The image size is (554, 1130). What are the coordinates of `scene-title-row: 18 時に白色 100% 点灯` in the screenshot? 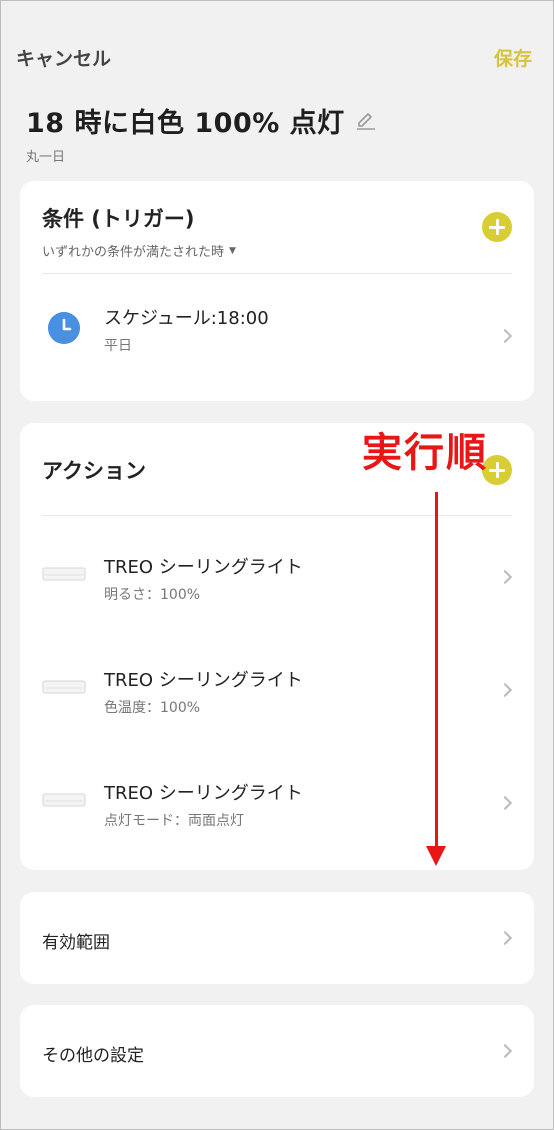 It's located at (201, 120).